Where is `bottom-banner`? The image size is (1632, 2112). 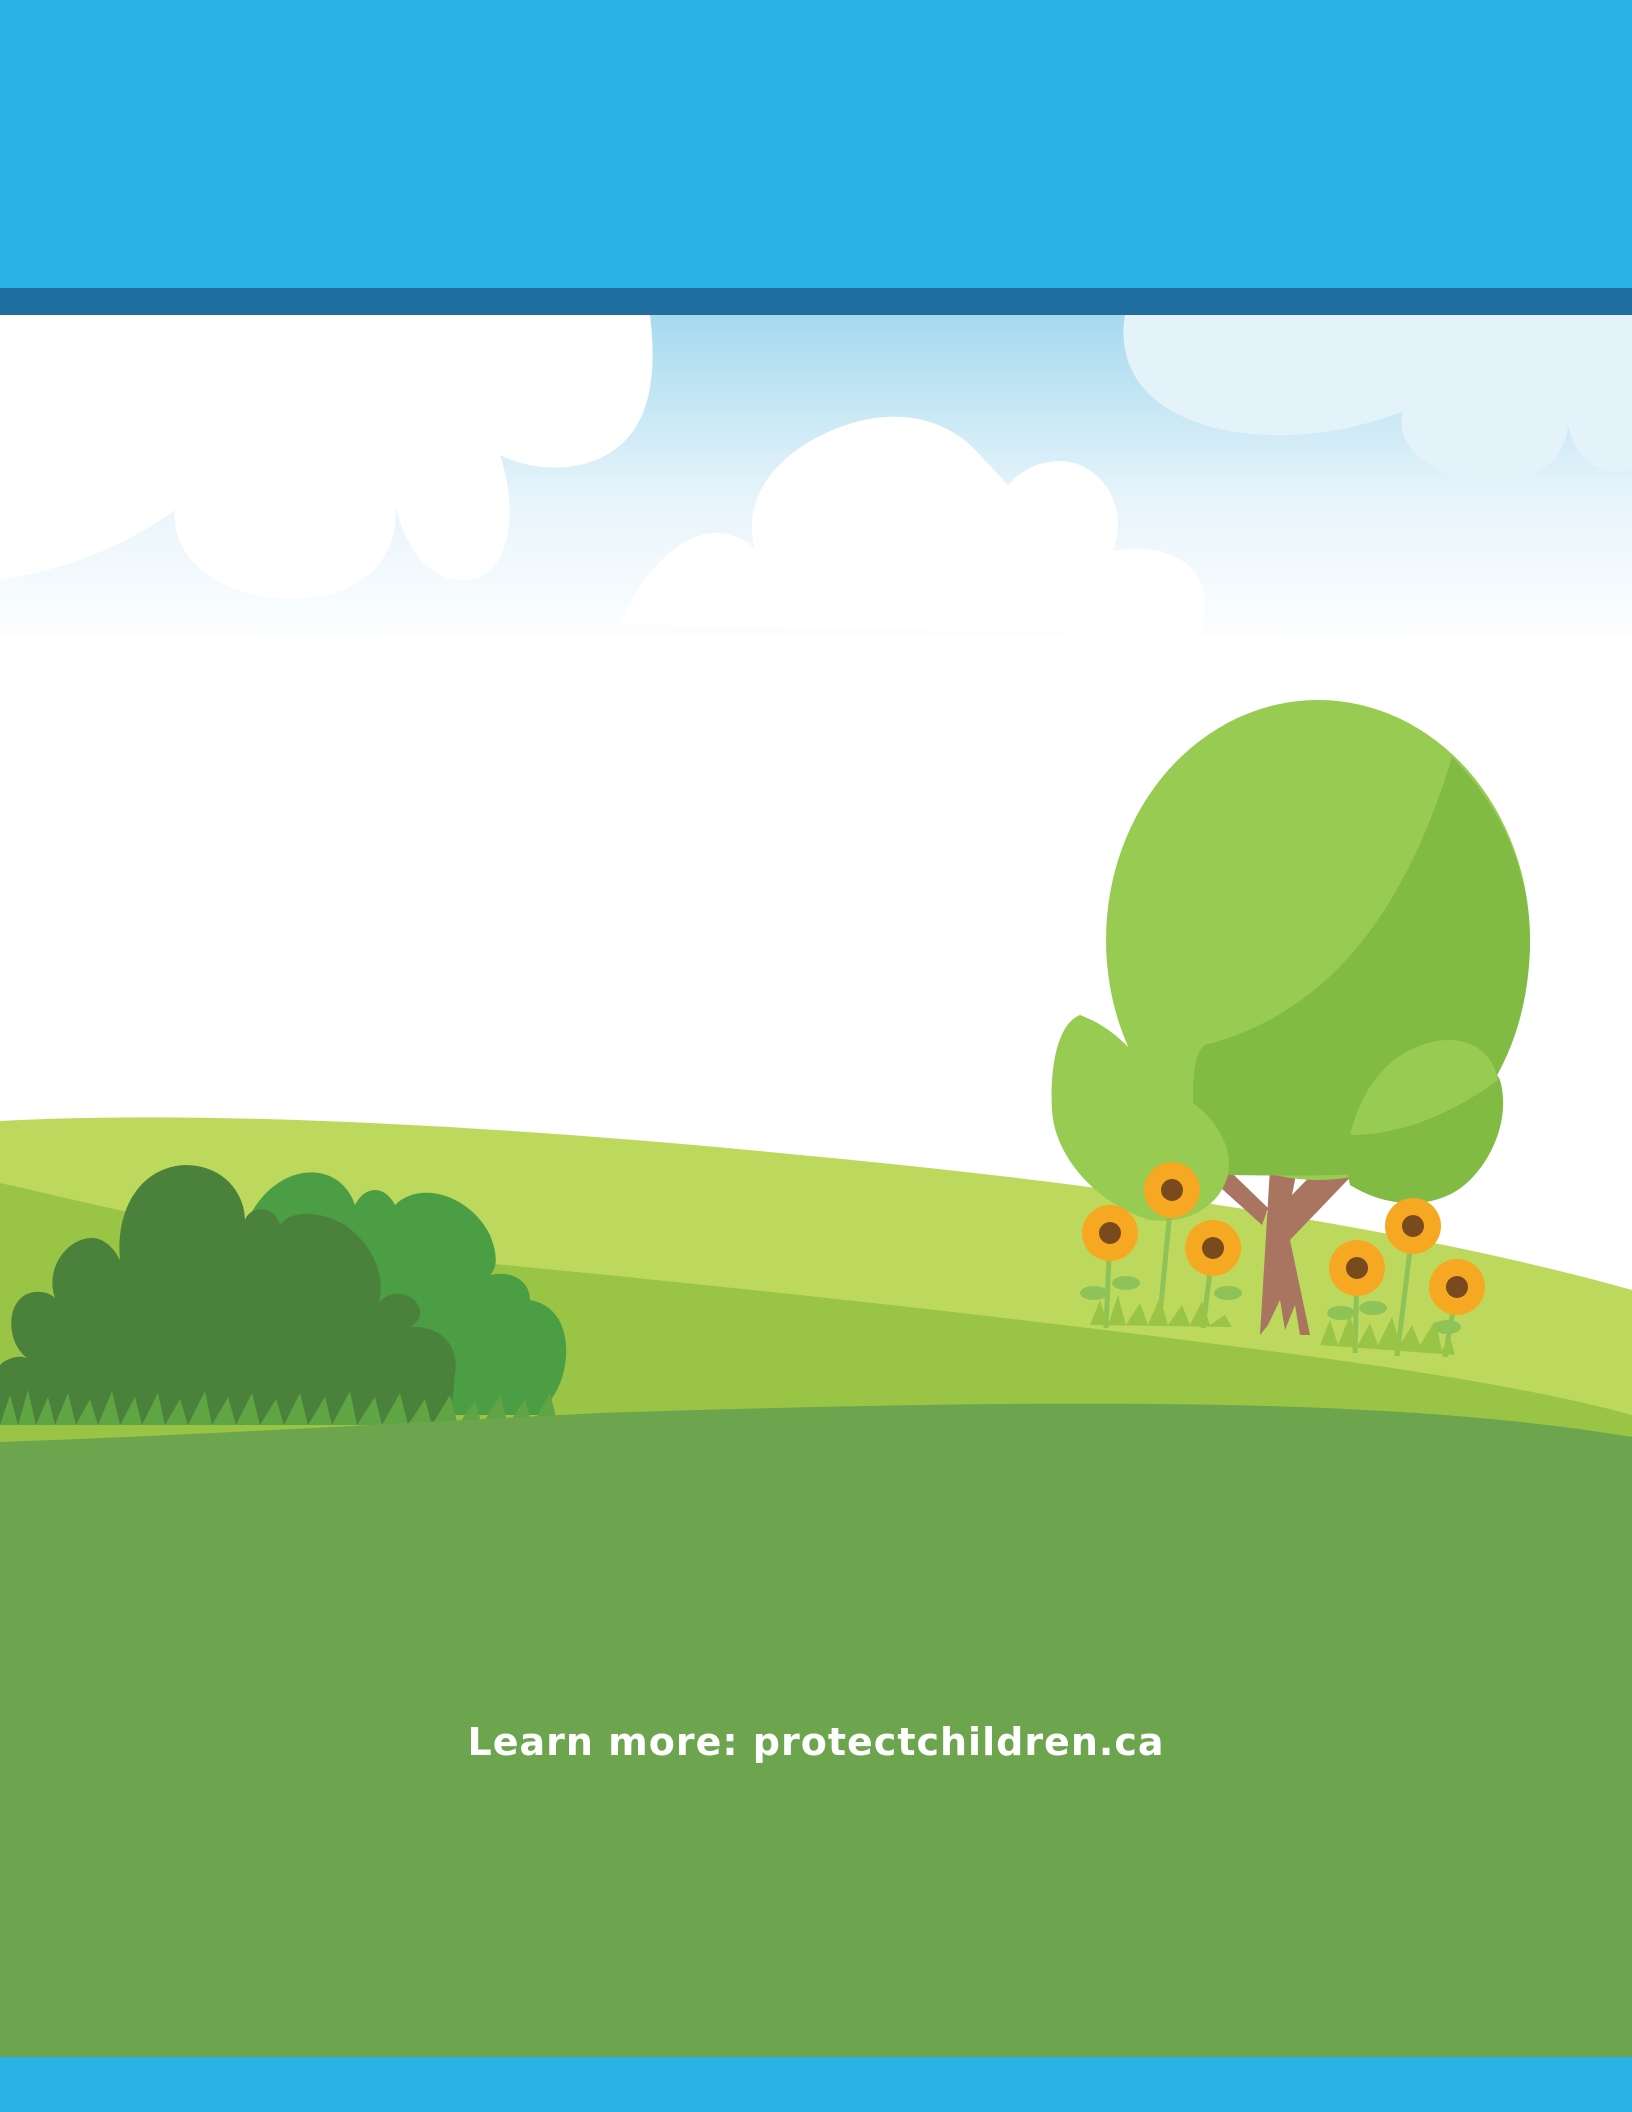 bottom-banner is located at coordinates (816, 2084).